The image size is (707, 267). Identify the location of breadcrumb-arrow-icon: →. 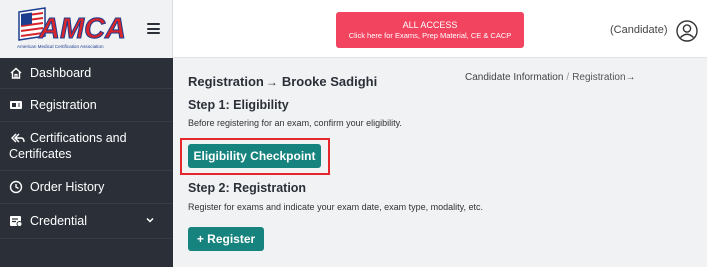
(630, 77).